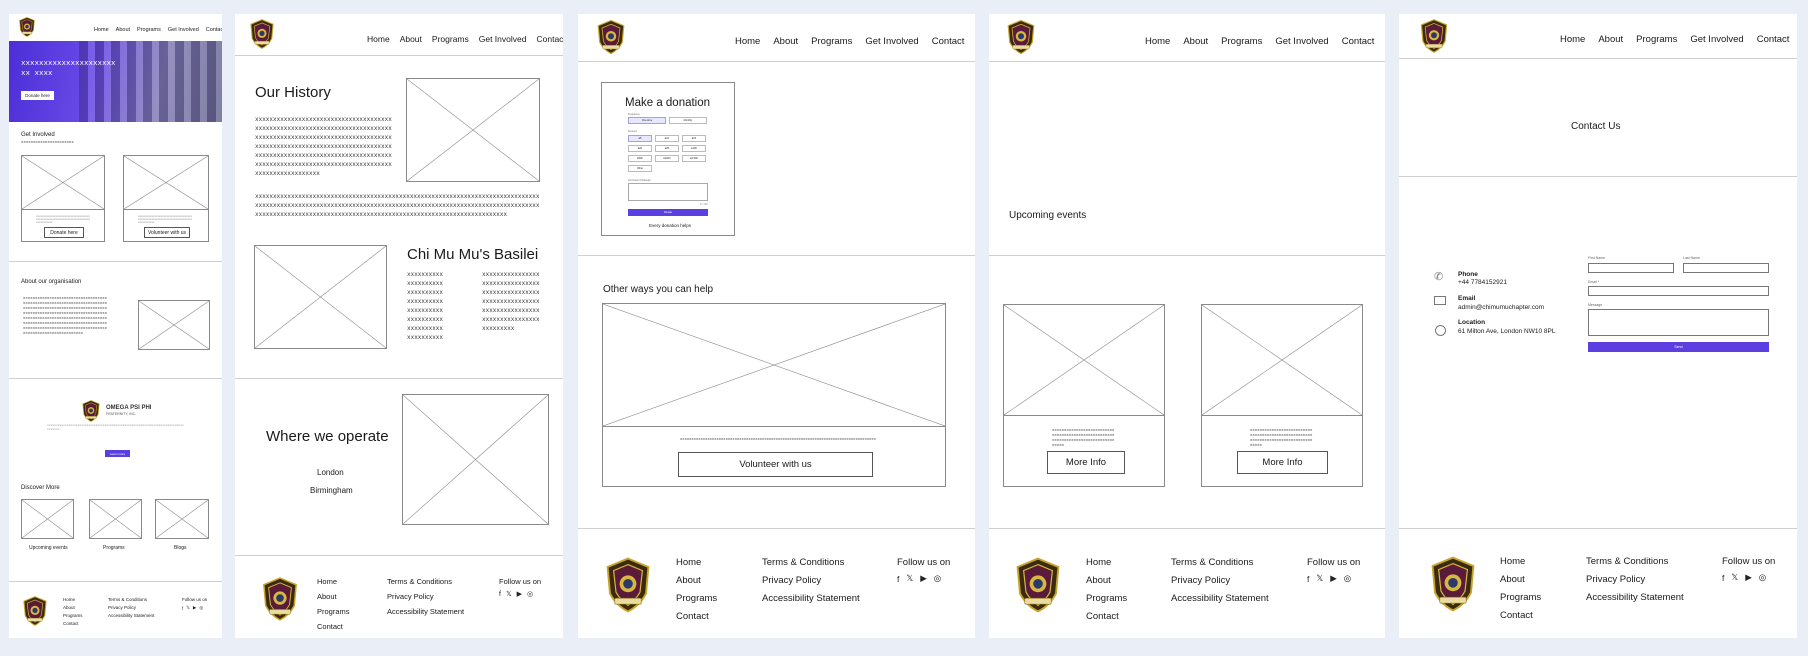 This screenshot has height=656, width=1808. I want to click on amount-option: £25, so click(667, 148).